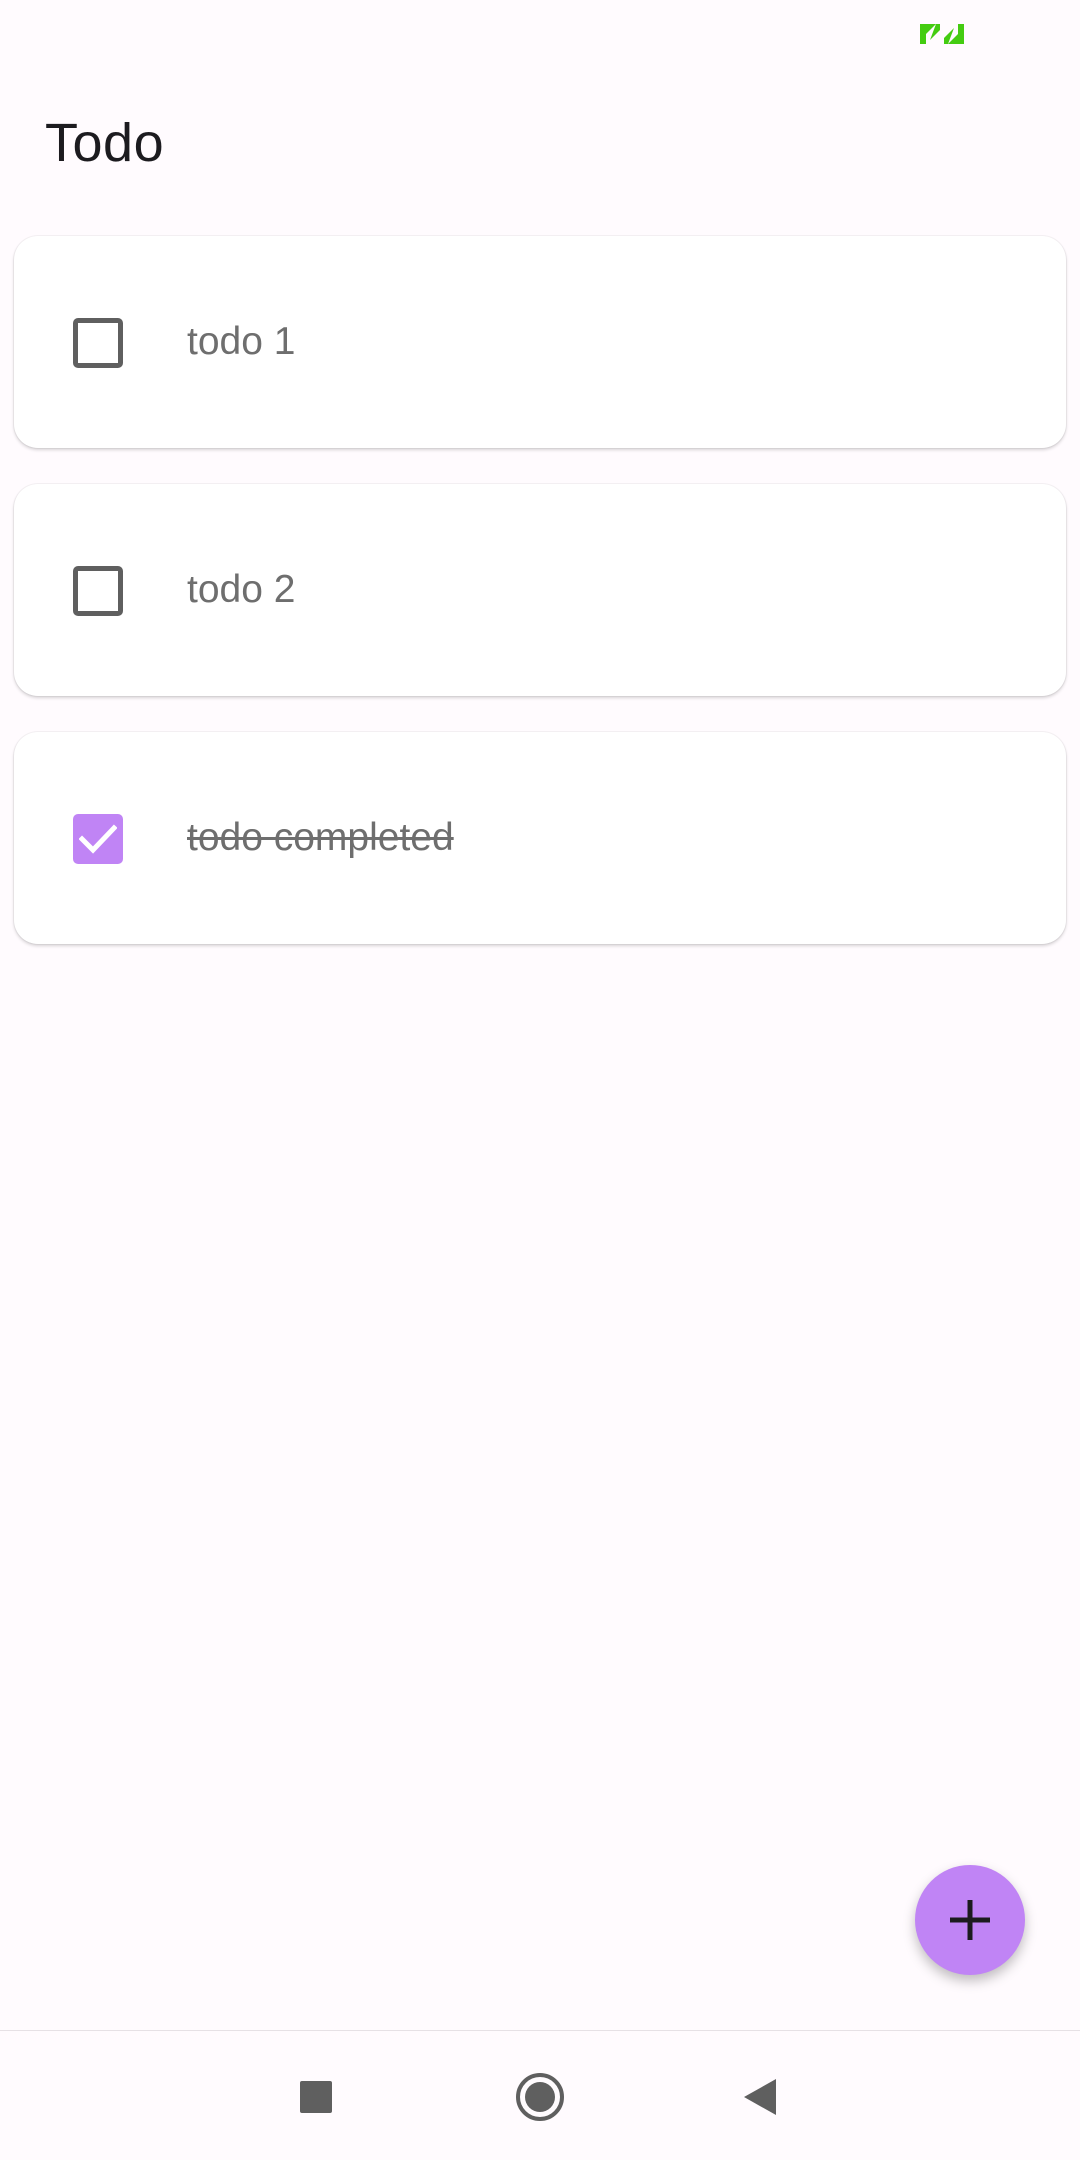  Describe the element at coordinates (540, 32) in the screenshot. I see `status-bar` at that location.